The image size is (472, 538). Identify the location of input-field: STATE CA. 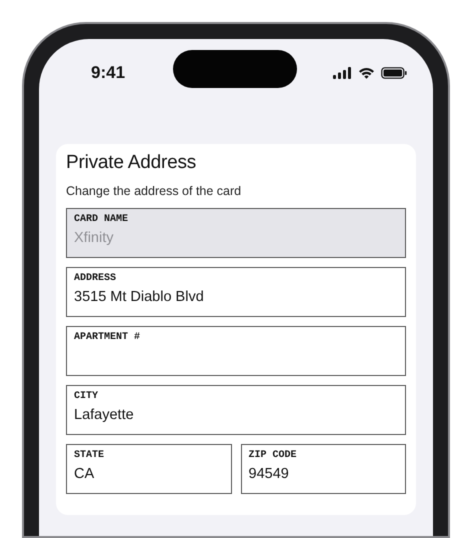
(149, 469).